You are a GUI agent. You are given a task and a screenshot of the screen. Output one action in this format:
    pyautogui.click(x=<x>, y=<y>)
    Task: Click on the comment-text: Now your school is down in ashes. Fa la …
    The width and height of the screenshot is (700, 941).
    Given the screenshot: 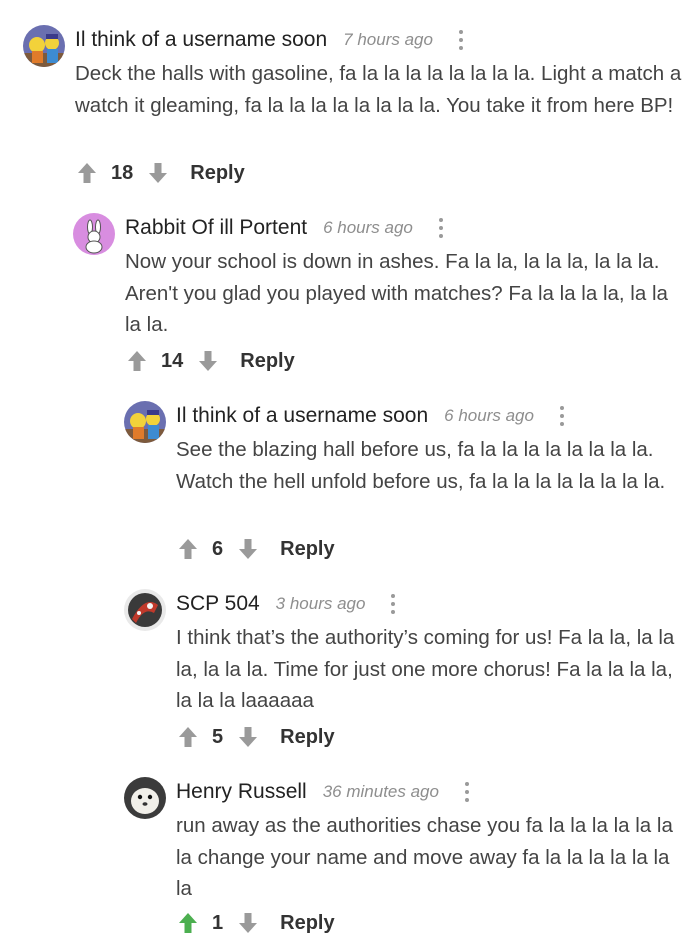 What is the action you would take?
    pyautogui.click(x=396, y=293)
    